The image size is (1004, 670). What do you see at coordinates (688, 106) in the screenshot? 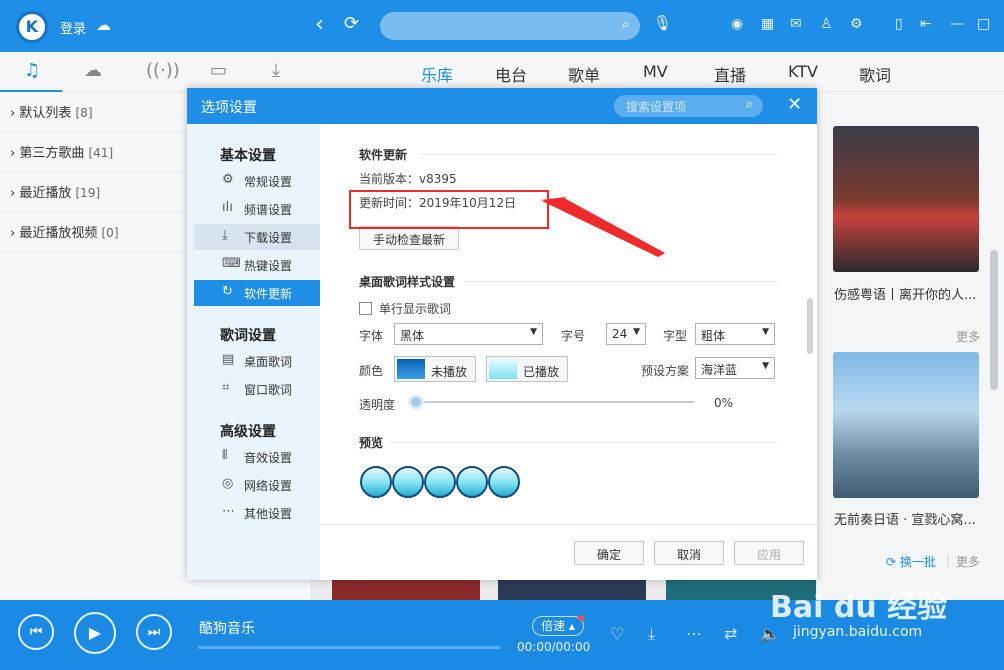
I see `settings-search-input: 搜索设置项 ⌕` at bounding box center [688, 106].